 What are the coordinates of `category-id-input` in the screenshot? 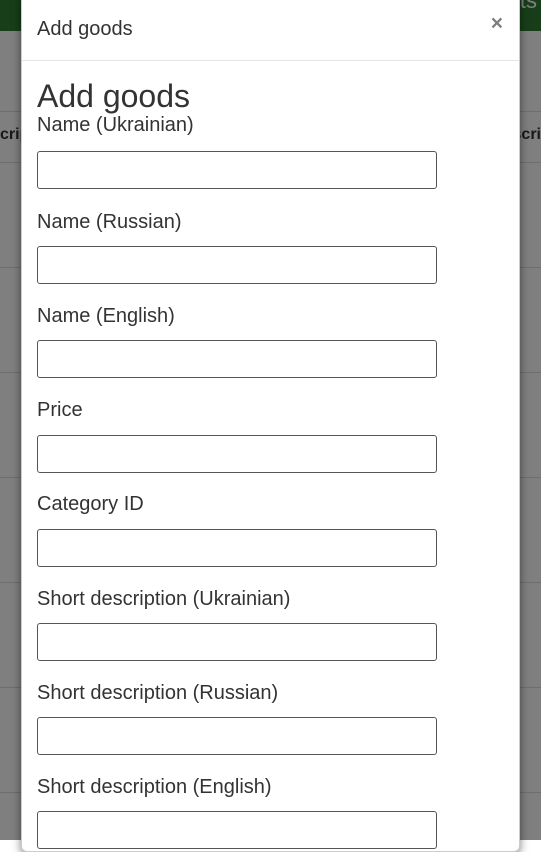 It's located at (237, 548).